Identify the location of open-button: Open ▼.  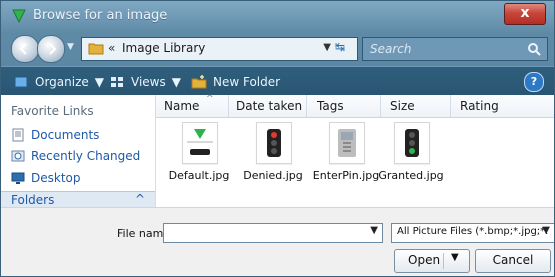
(432, 261).